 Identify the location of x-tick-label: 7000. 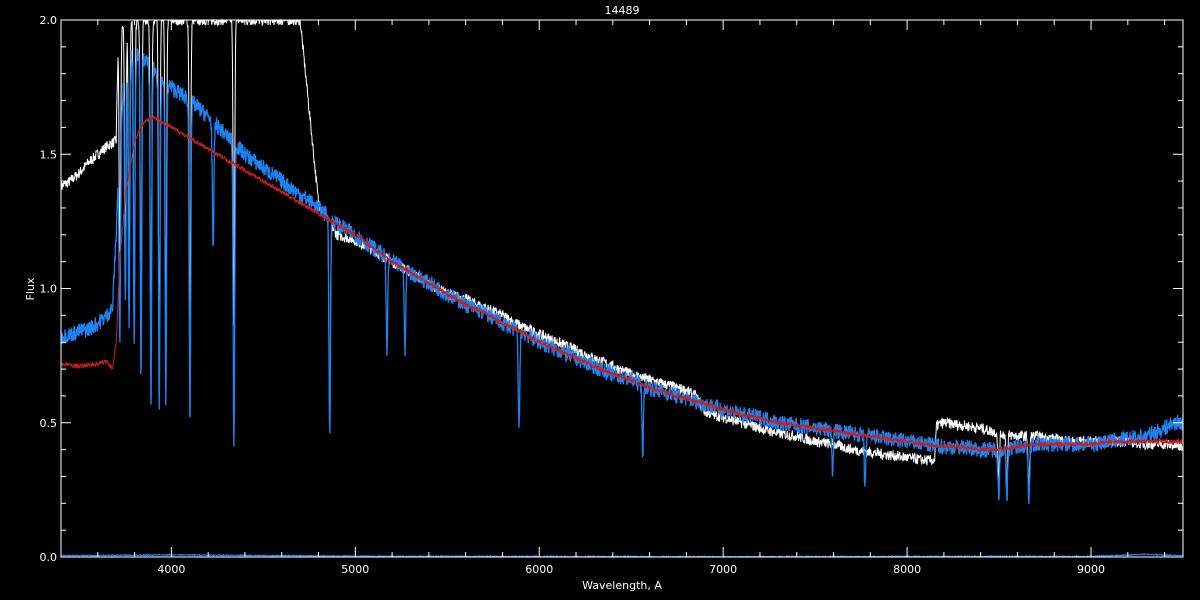
(723, 569).